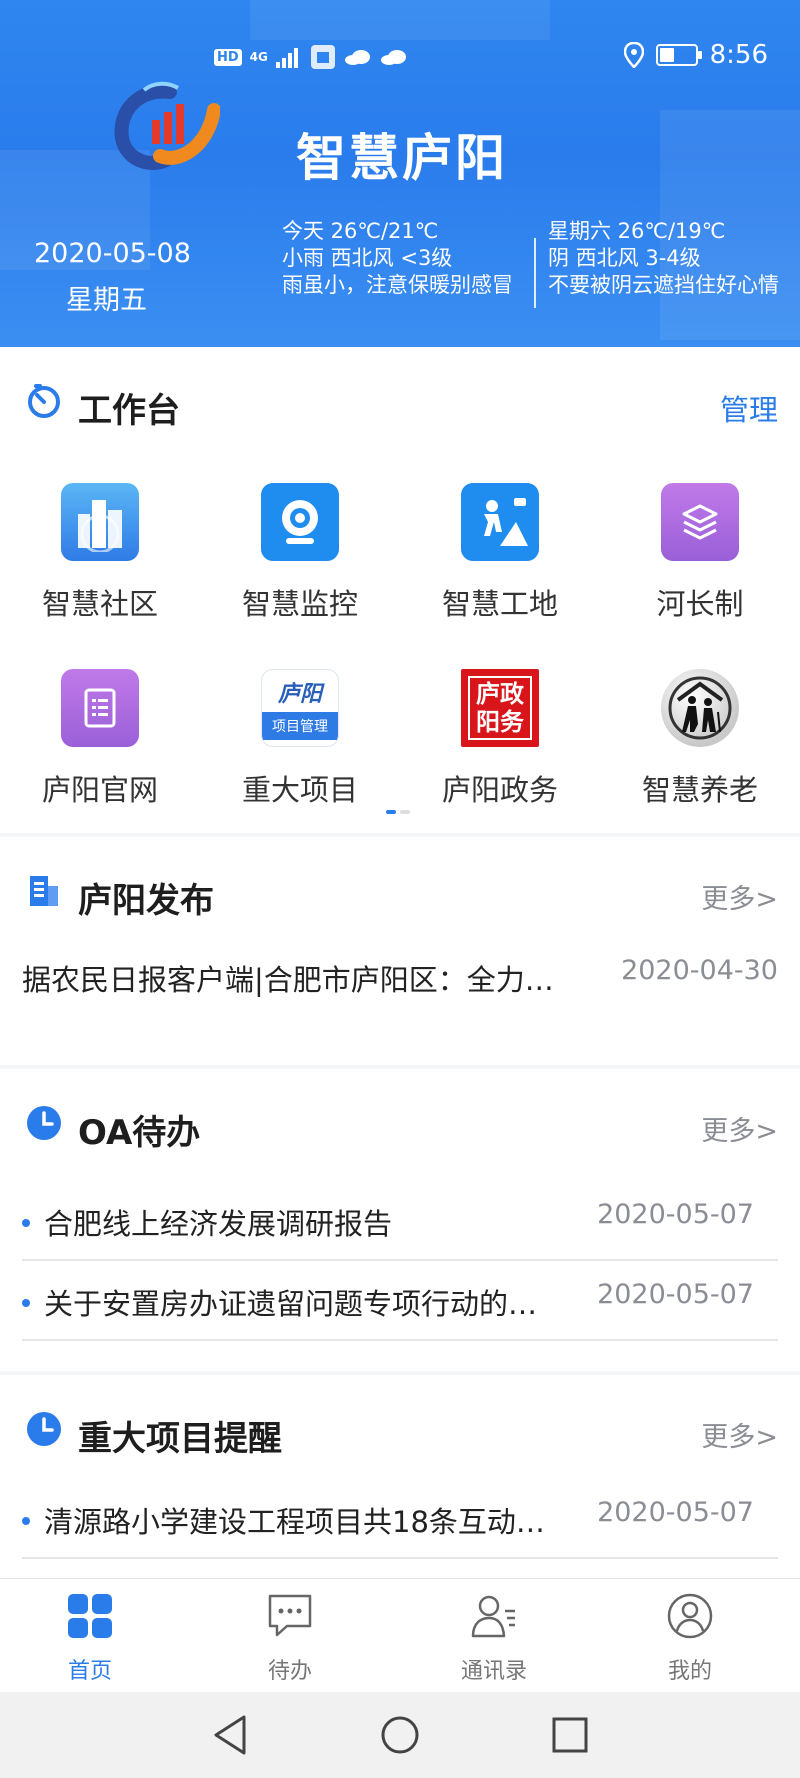 This screenshot has width=800, height=1778. Describe the element at coordinates (100, 739) in the screenshot. I see `app-tile-official-site: 庐阳官网` at that location.